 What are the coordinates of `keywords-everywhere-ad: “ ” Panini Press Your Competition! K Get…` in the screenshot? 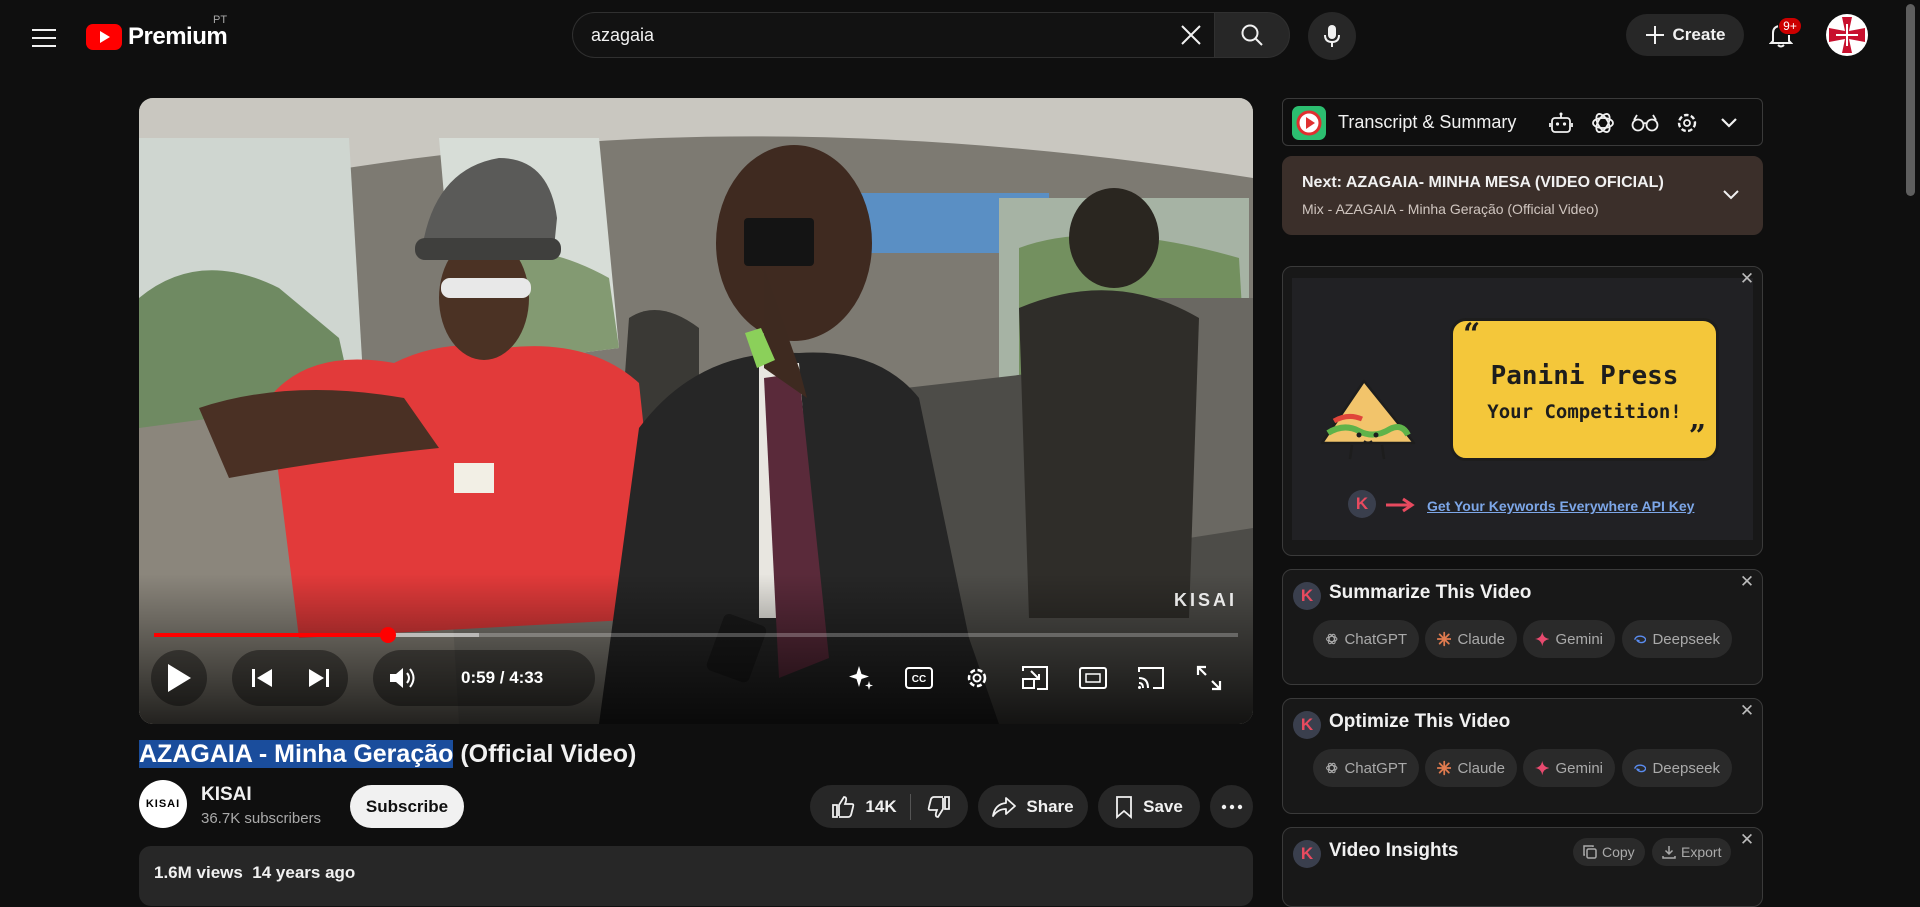 It's located at (1522, 411).